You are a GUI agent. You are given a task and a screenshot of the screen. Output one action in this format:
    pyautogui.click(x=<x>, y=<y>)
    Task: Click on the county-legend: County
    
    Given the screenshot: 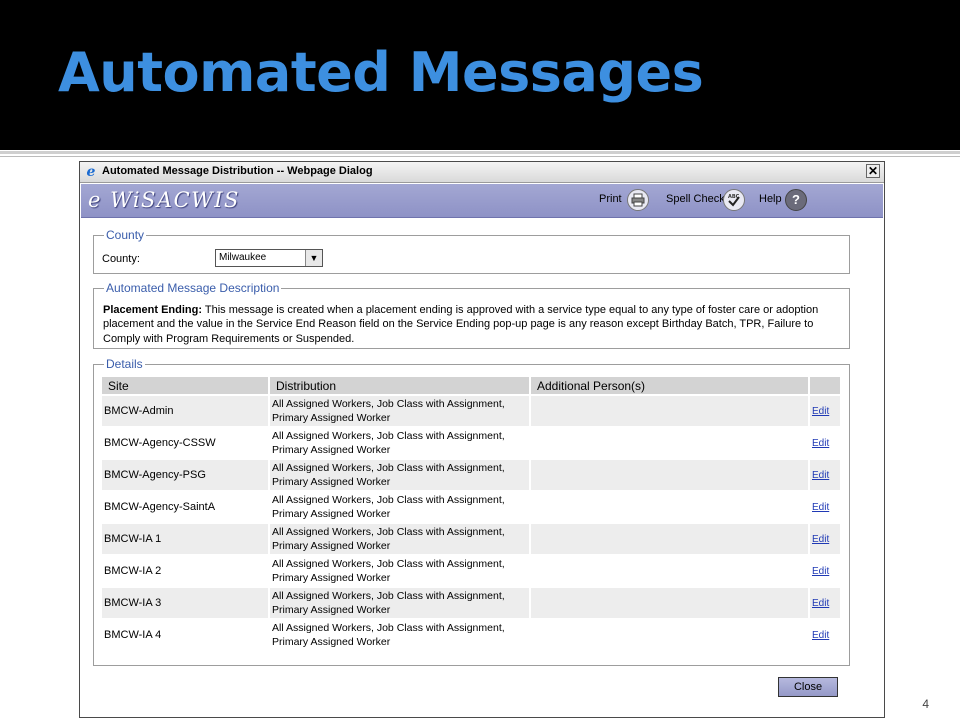 What is the action you would take?
    pyautogui.click(x=125, y=235)
    